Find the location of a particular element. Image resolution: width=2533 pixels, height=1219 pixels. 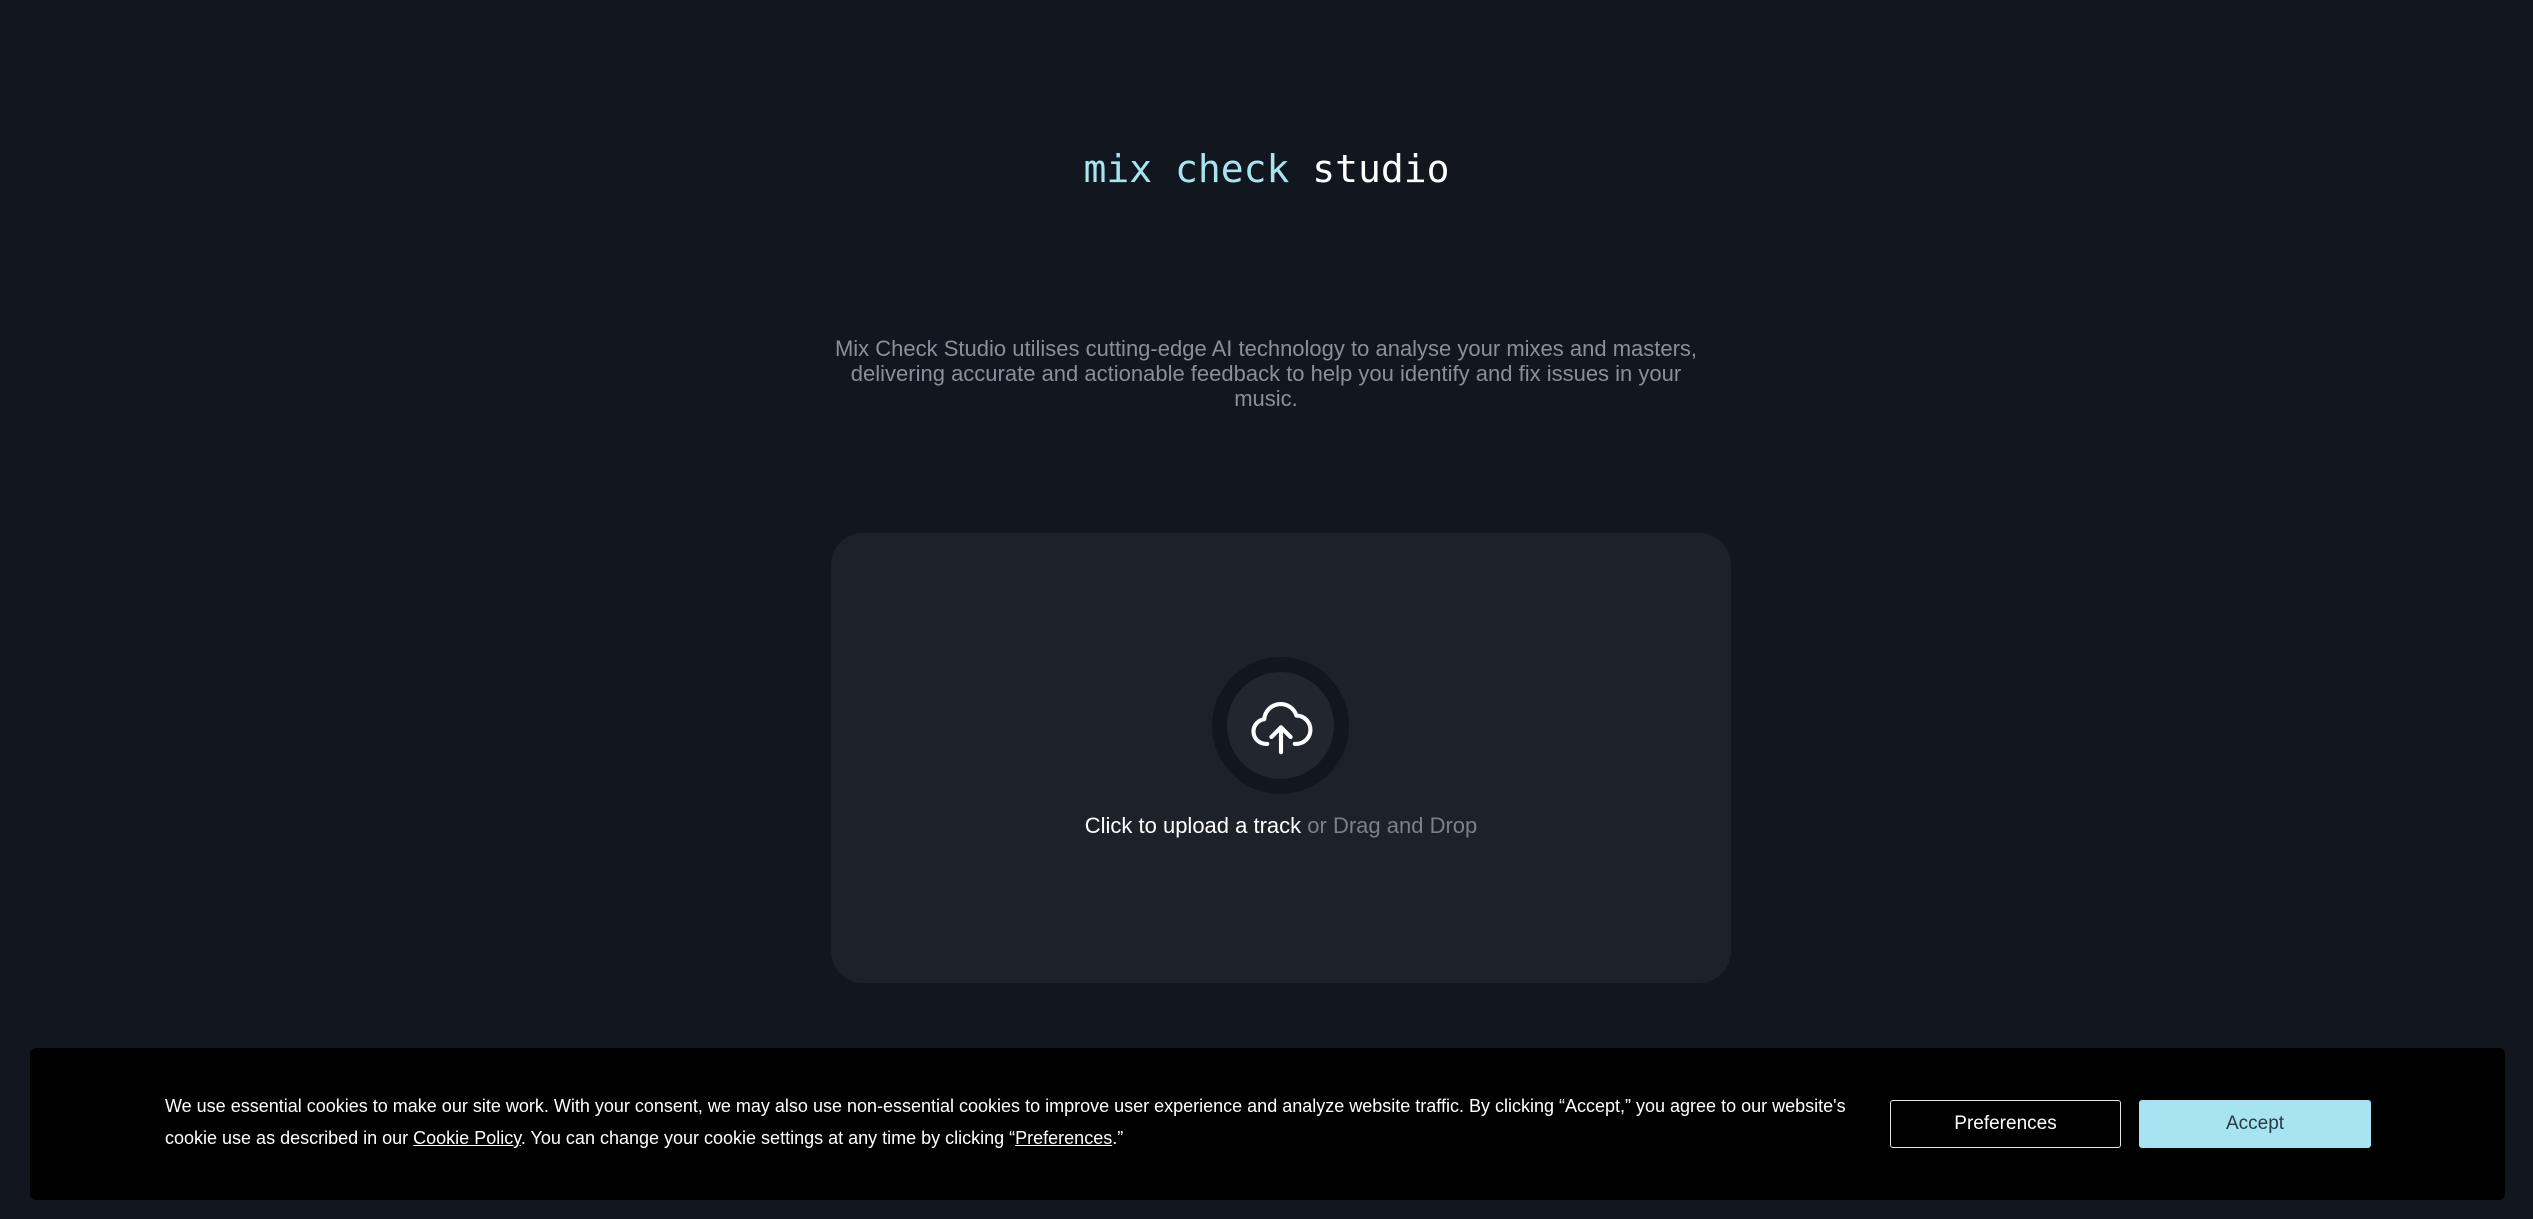

preferences-link: Preferences is located at coordinates (1063, 1138).